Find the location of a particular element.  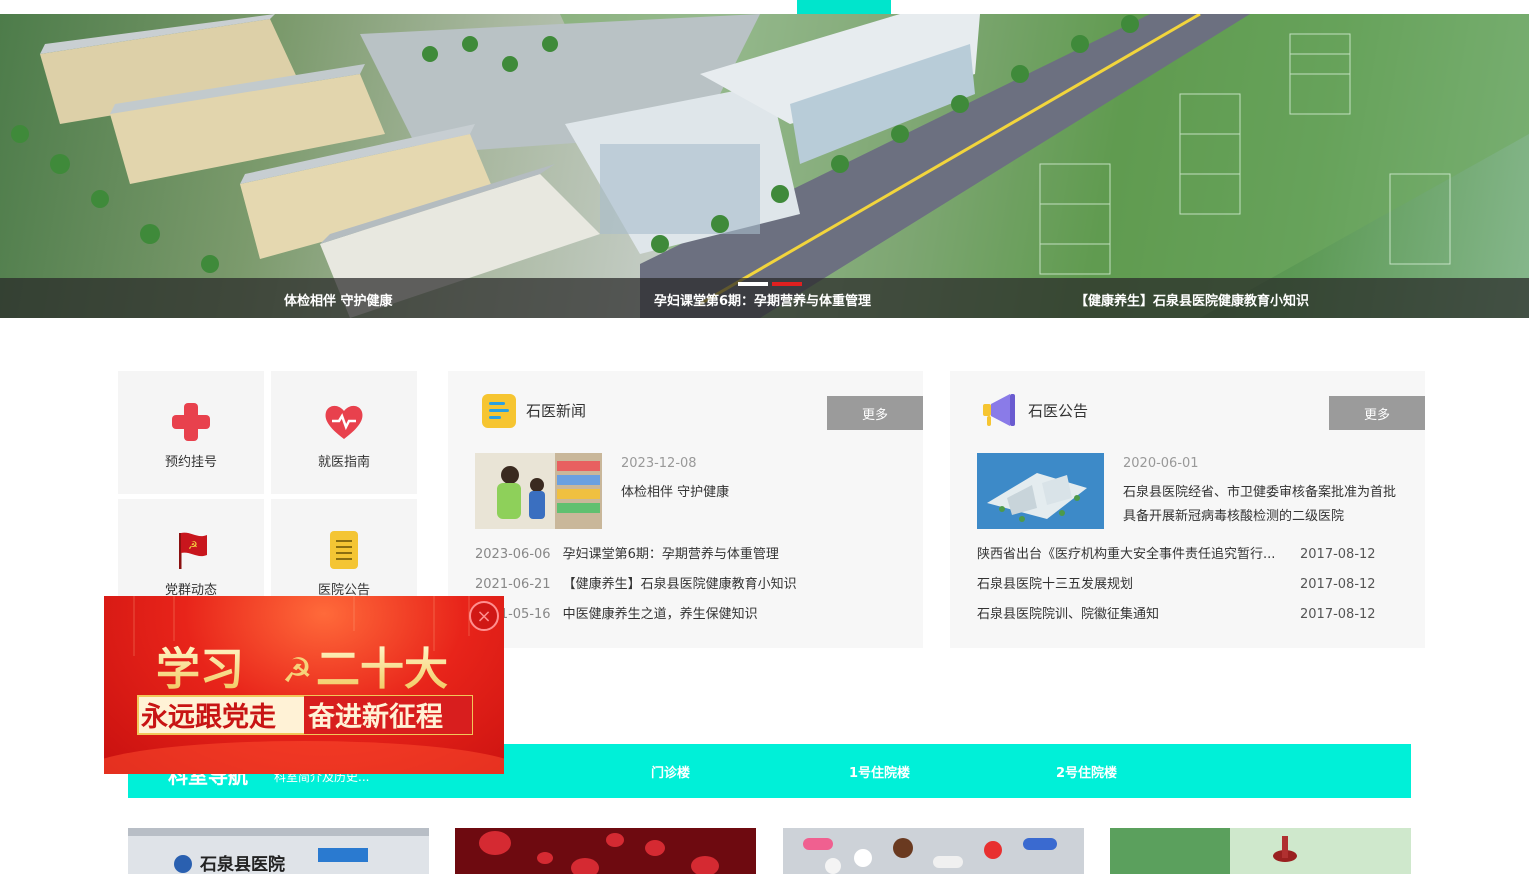

news-list-item: 2021-06-21 【健康养生】石泉县医院健康教育小知识 is located at coordinates (636, 585).